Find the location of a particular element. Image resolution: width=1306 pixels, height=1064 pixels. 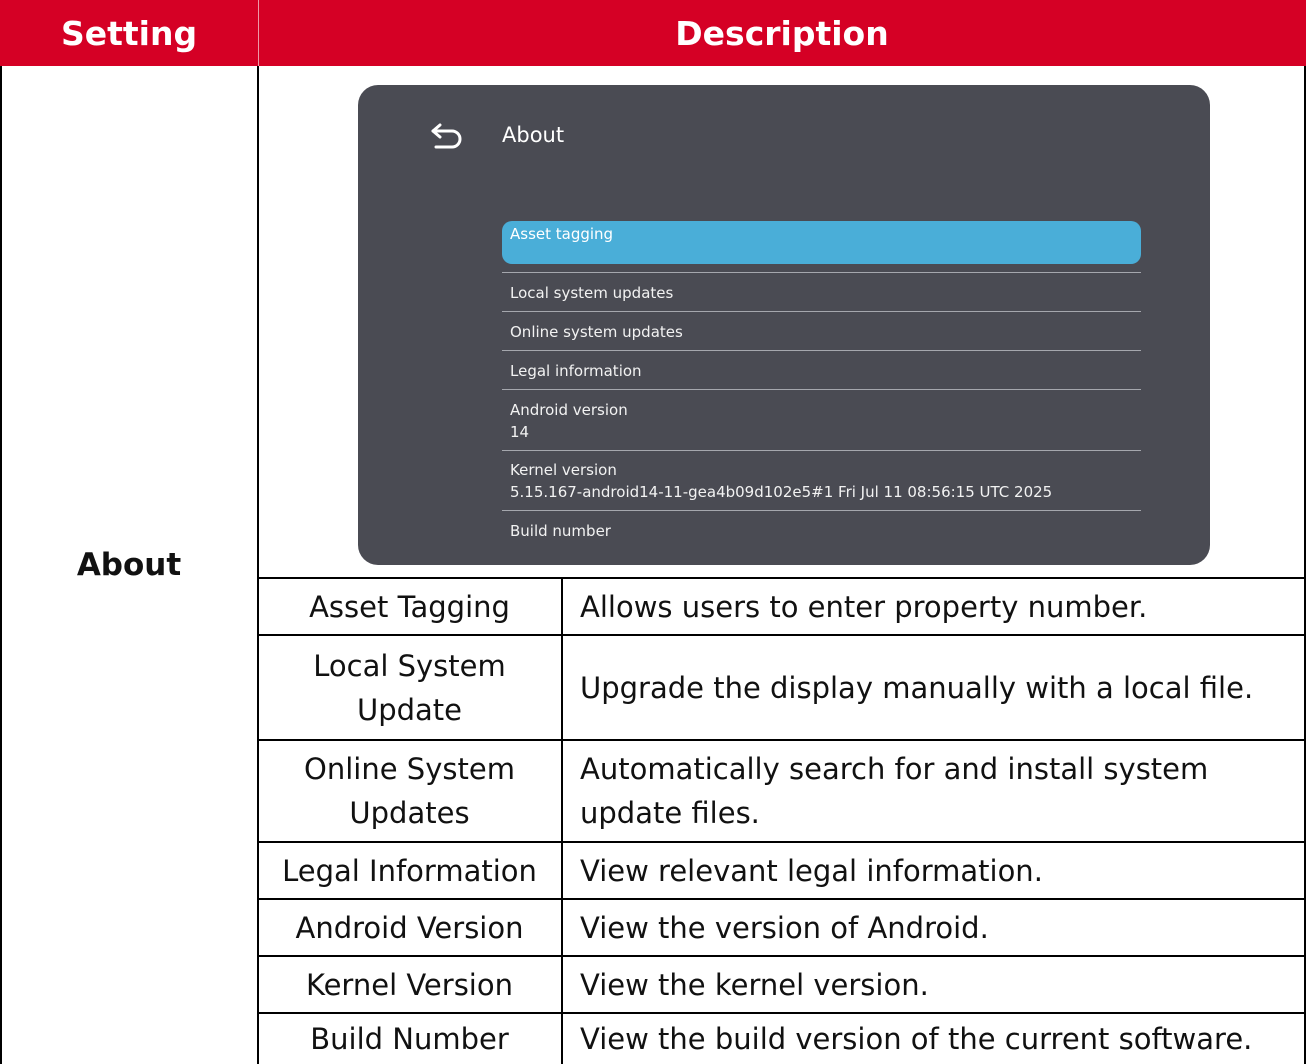

row-legal-information-desc: View relevant legal information. is located at coordinates (811, 870).